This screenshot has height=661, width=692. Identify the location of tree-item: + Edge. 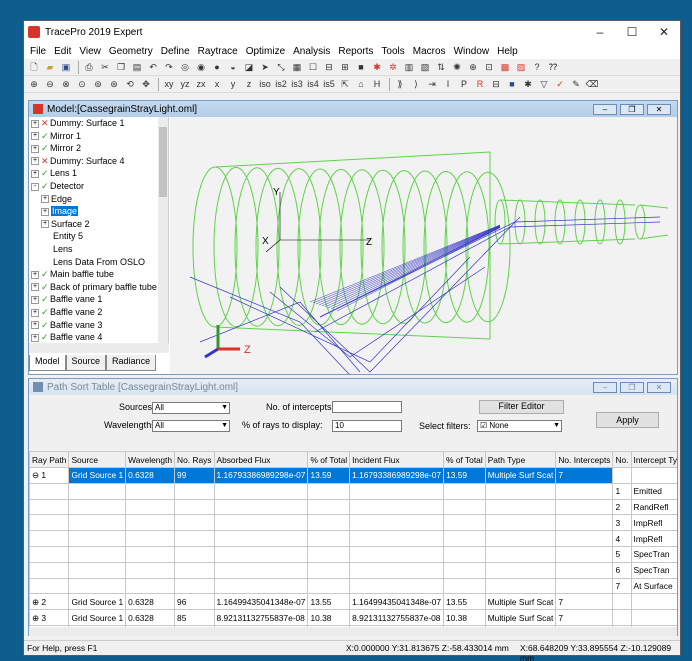
(98, 199).